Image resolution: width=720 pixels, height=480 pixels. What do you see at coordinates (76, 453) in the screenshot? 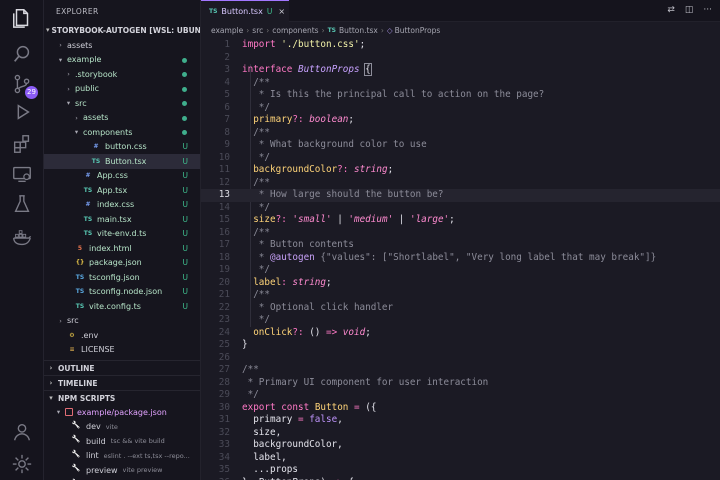
I see `wrench-icon: 🔧` at bounding box center [76, 453].